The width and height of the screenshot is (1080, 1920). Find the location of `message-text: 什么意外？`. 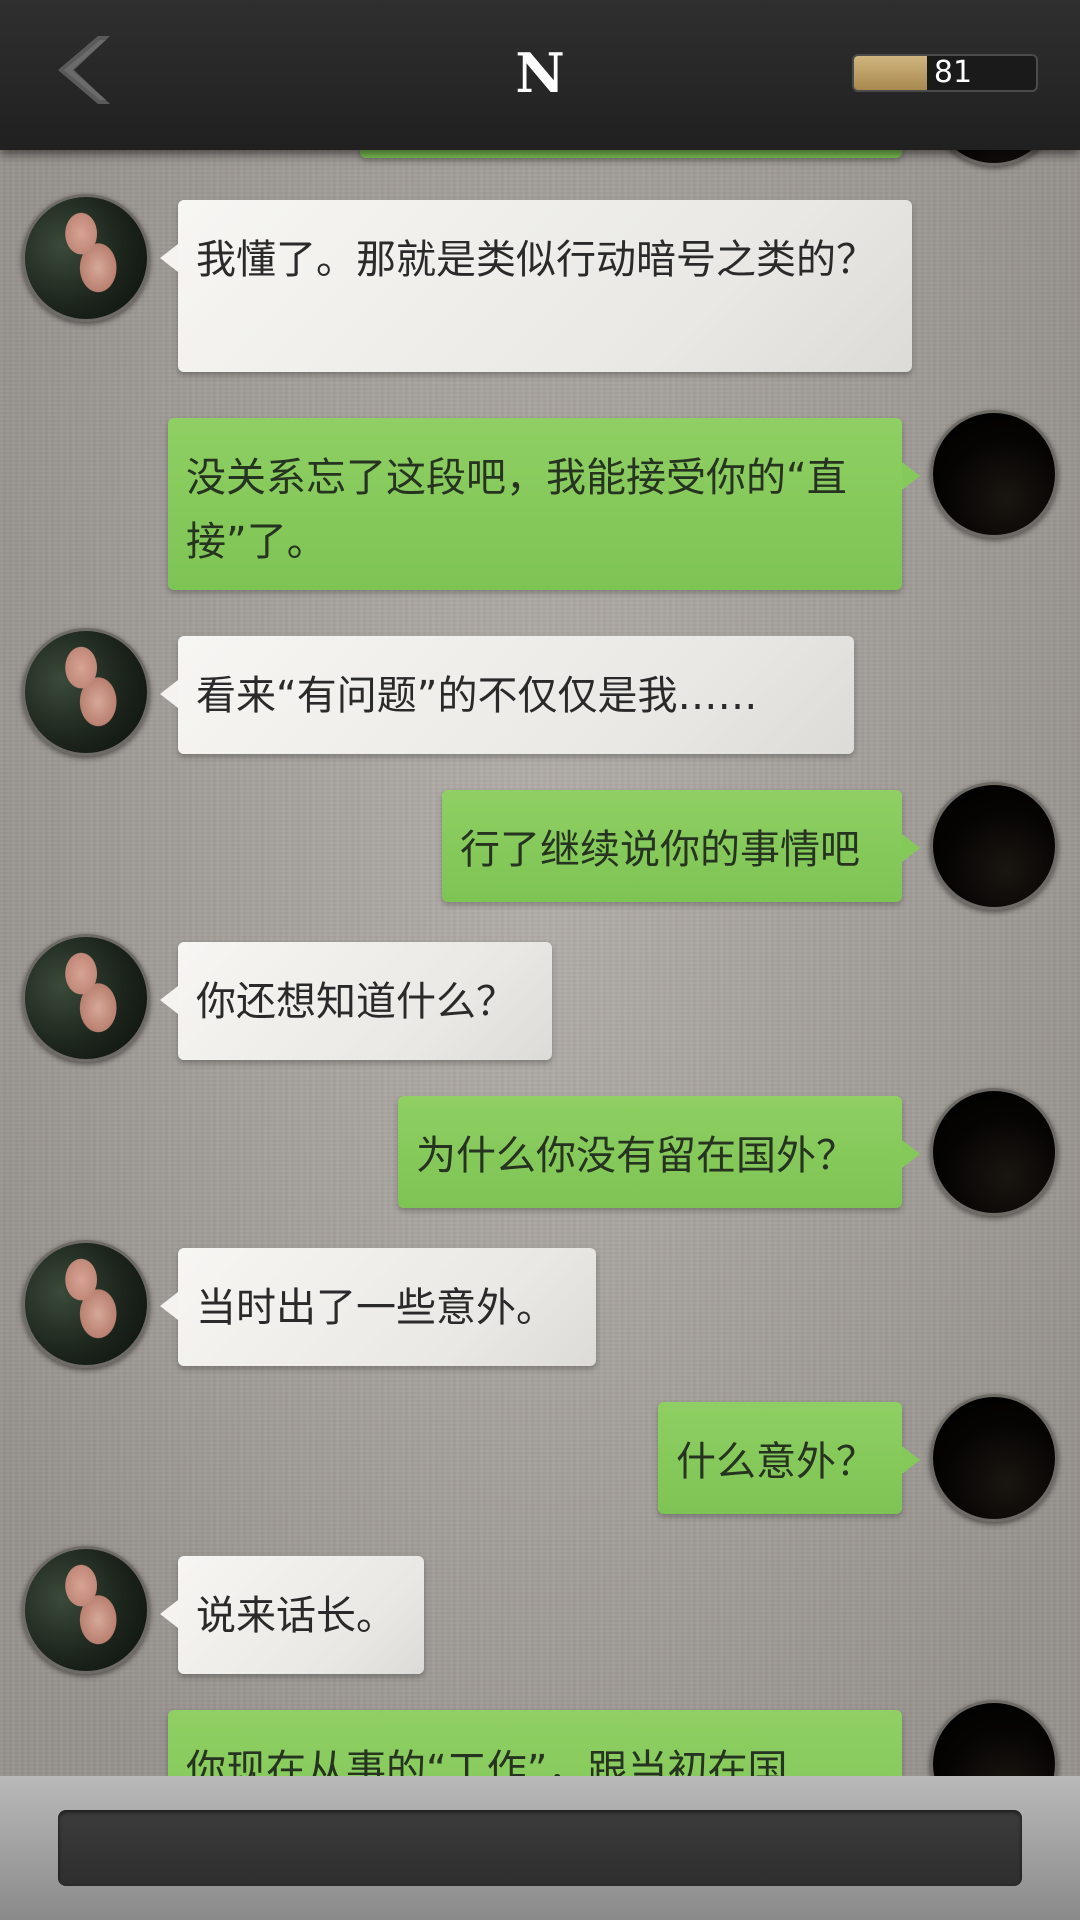

message-text: 什么意外？ is located at coordinates (776, 1462).